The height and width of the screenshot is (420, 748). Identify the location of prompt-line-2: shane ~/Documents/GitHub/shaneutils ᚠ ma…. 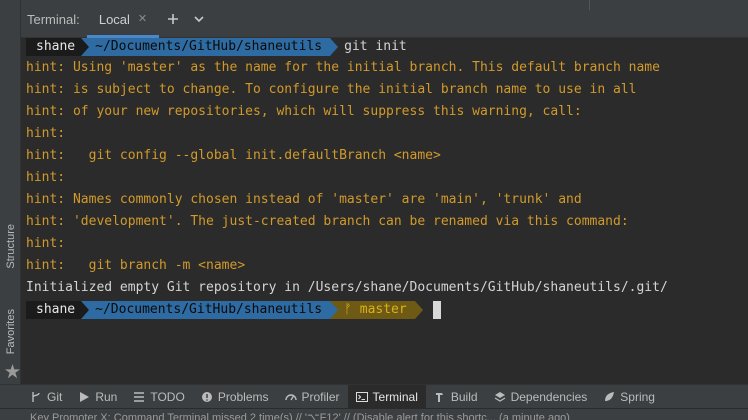
(233, 310).